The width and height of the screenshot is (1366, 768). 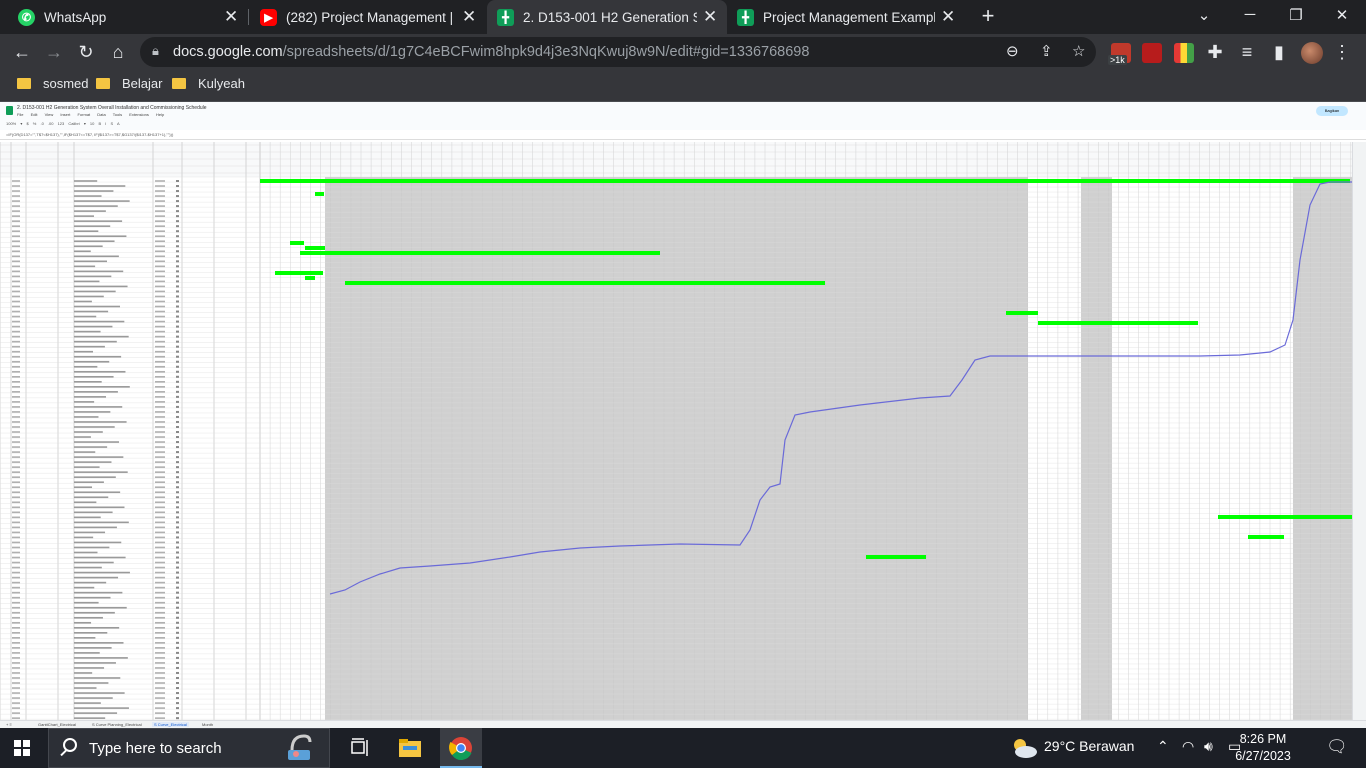 I want to click on share-icon: ⇪, so click(x=1046, y=51).